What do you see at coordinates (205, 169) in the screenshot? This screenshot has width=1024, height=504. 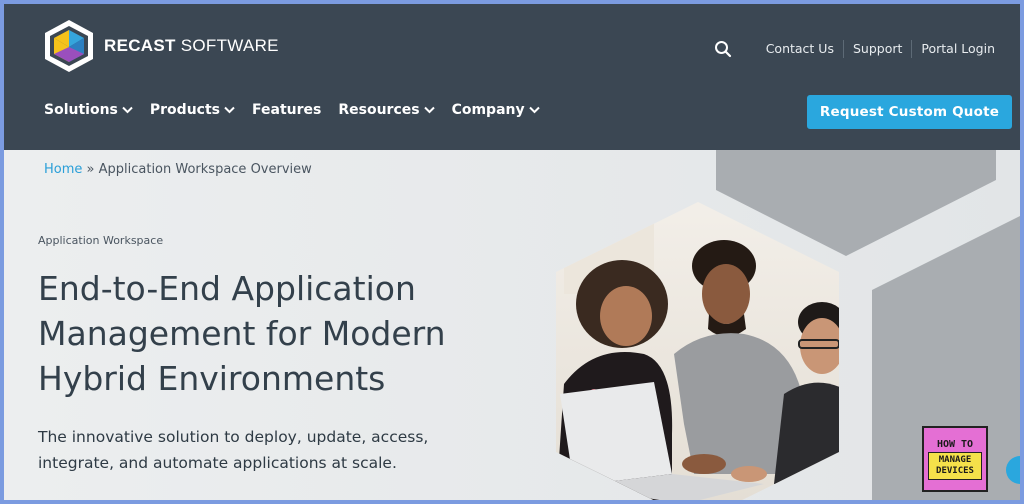 I see `breadcrumb-current: Application Workspace Overview` at bounding box center [205, 169].